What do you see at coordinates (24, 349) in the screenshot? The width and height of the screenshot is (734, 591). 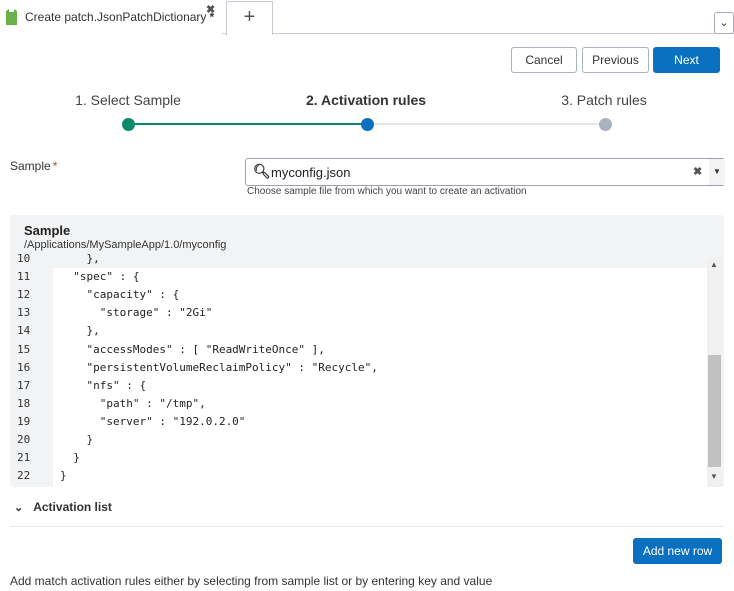 I see `line-number: 15` at bounding box center [24, 349].